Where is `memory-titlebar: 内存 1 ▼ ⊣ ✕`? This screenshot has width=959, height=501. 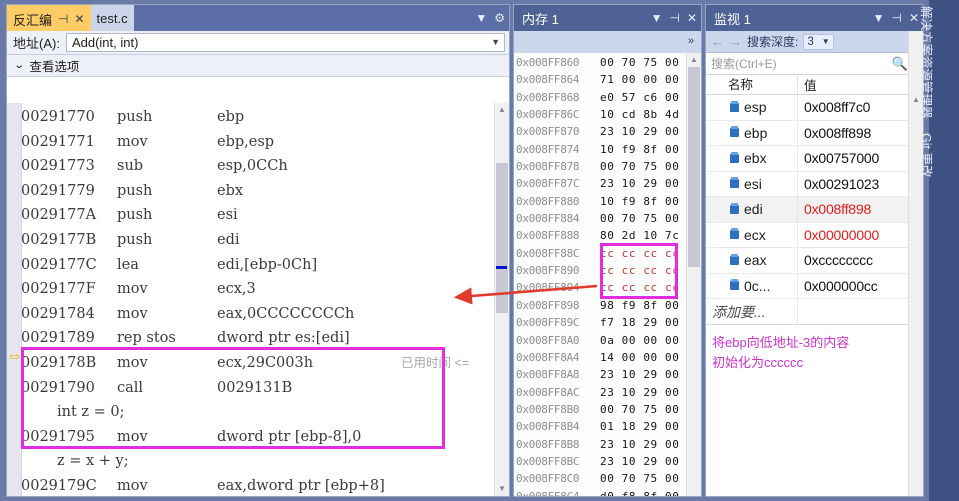
memory-titlebar: 内存 1 ▼ ⊣ ✕ is located at coordinates (607, 18).